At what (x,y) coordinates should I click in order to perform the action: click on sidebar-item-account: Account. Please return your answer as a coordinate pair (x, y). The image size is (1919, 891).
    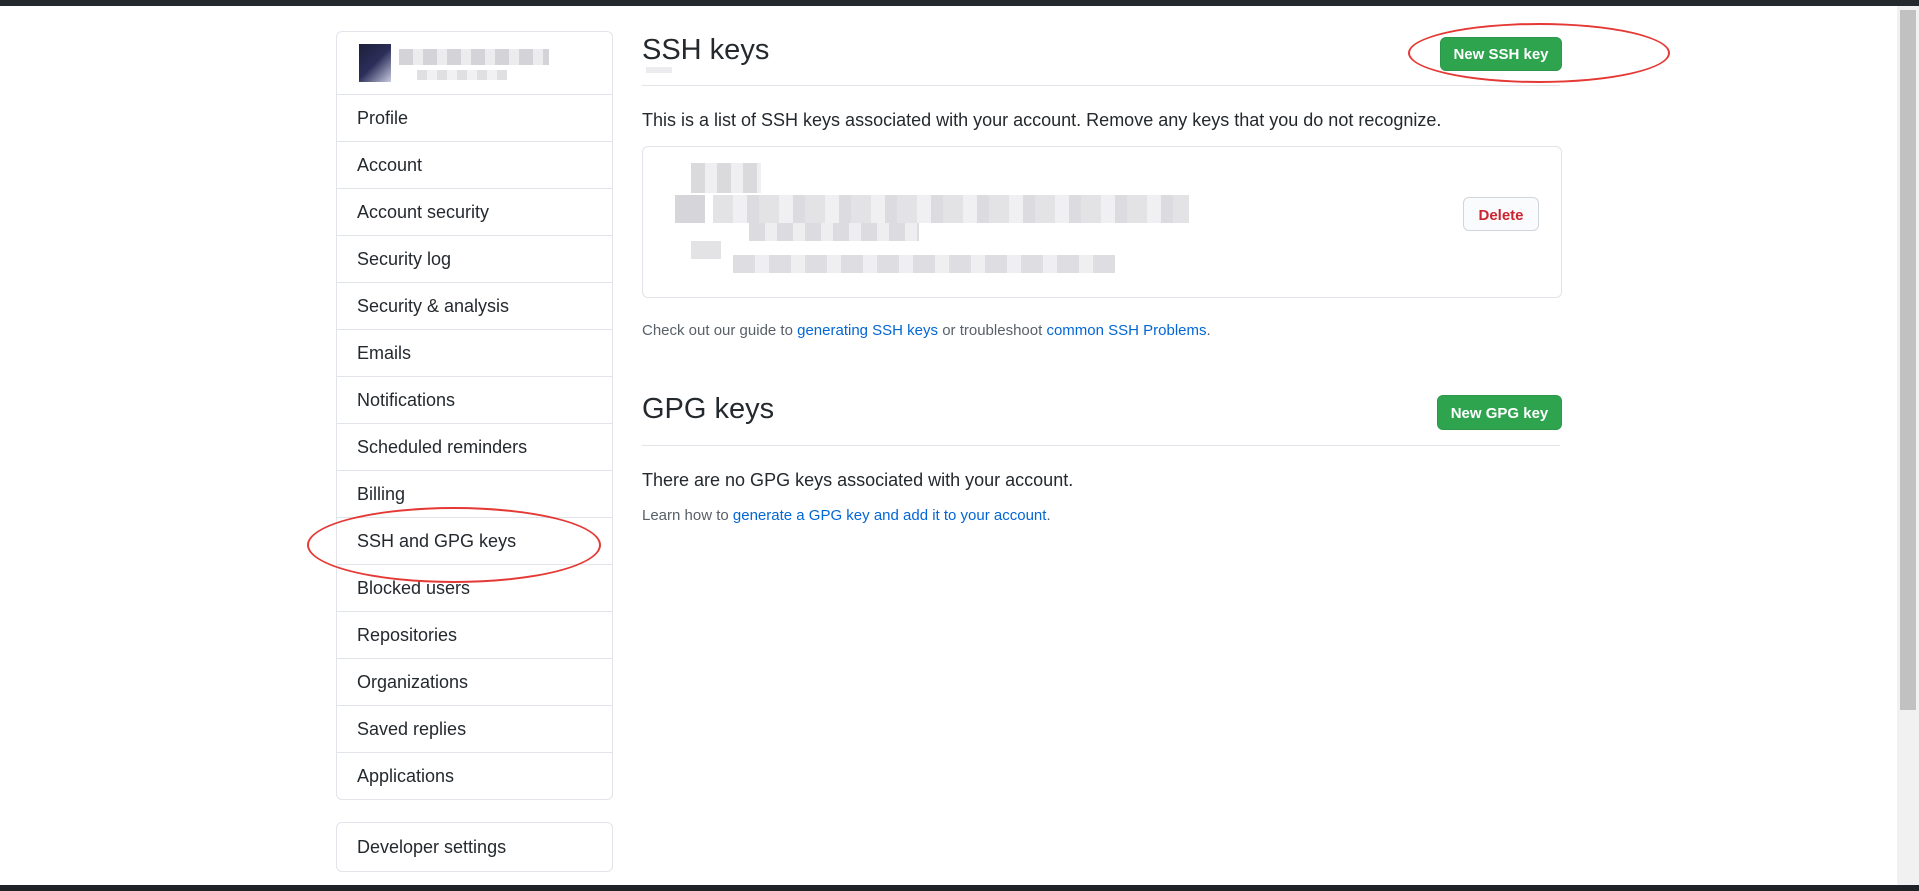
    Looking at the image, I should click on (474, 165).